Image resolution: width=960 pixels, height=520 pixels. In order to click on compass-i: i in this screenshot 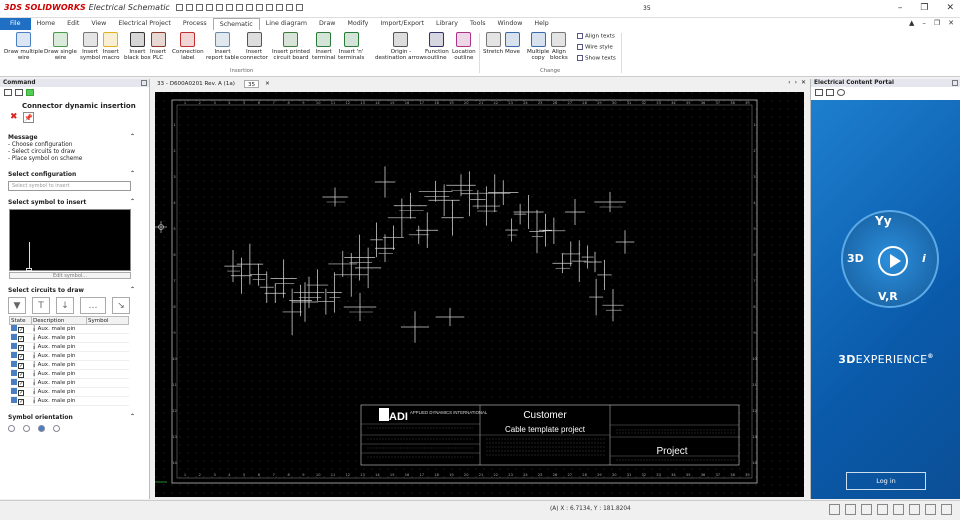, I will do `click(924, 258)`.